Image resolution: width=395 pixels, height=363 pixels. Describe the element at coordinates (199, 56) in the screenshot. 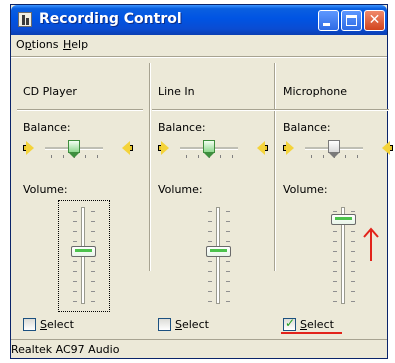

I see `menu-divider` at that location.